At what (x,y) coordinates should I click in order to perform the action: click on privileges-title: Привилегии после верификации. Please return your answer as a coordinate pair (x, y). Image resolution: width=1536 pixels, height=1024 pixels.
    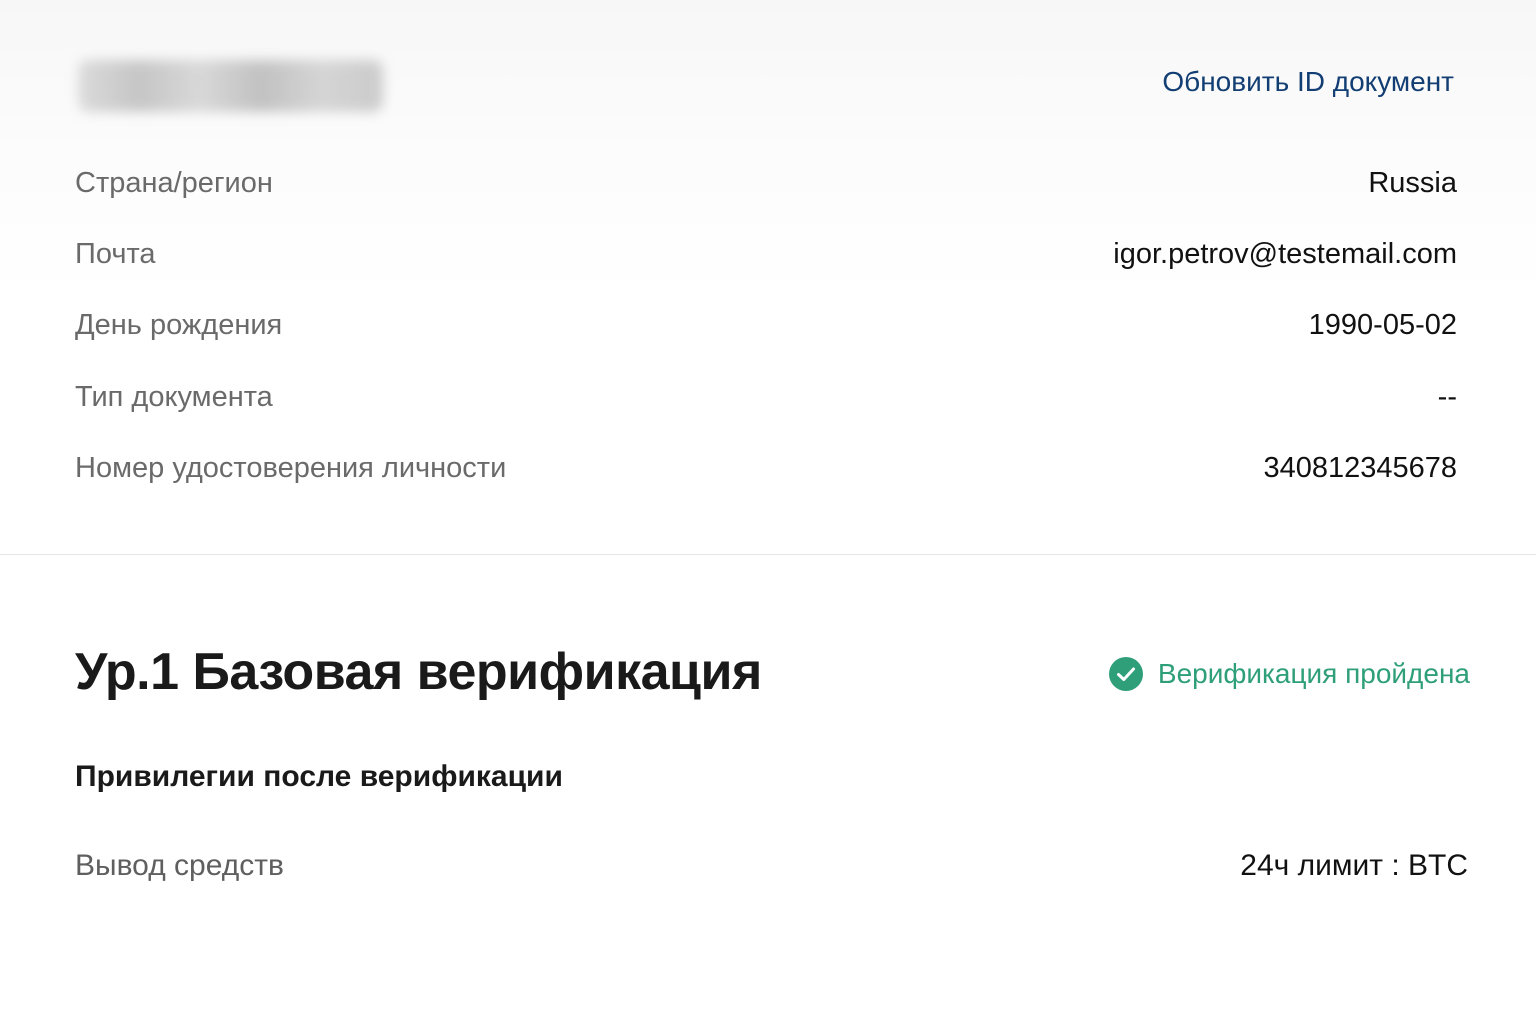
    Looking at the image, I should click on (319, 776).